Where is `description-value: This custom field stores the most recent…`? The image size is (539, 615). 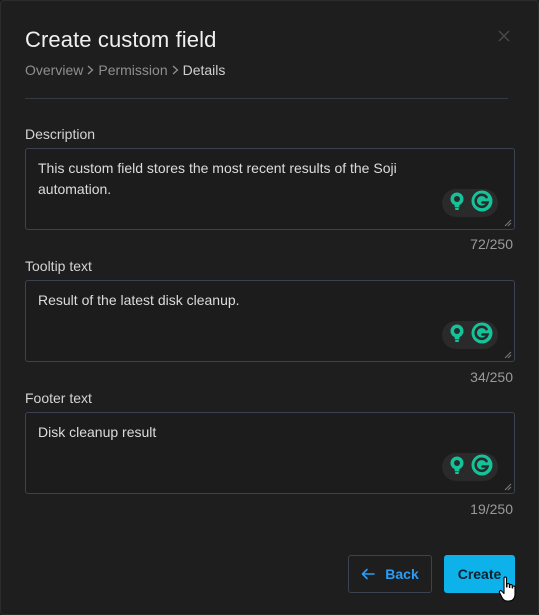
description-value: This custom field stores the most recent… is located at coordinates (240, 179).